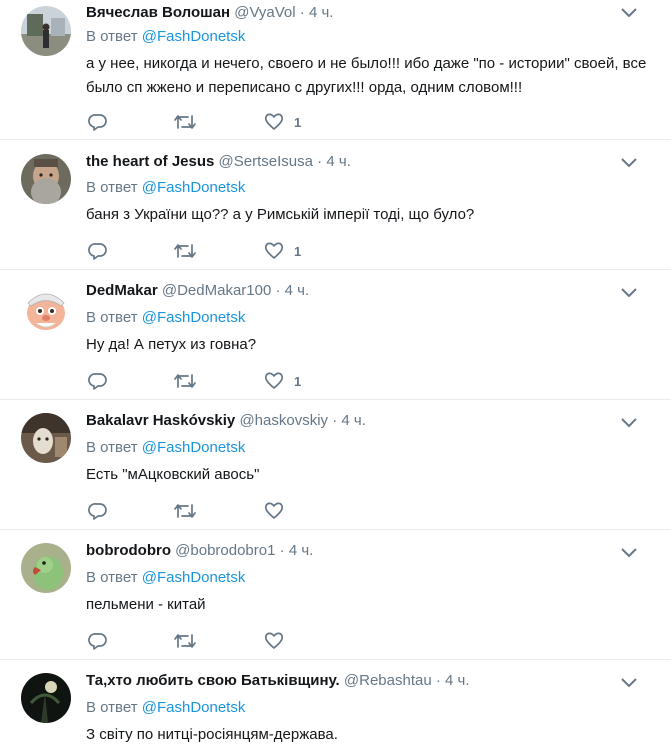 The height and width of the screenshot is (754, 671). I want to click on tweet-text: Ну да! А петух из говна?, so click(171, 344).